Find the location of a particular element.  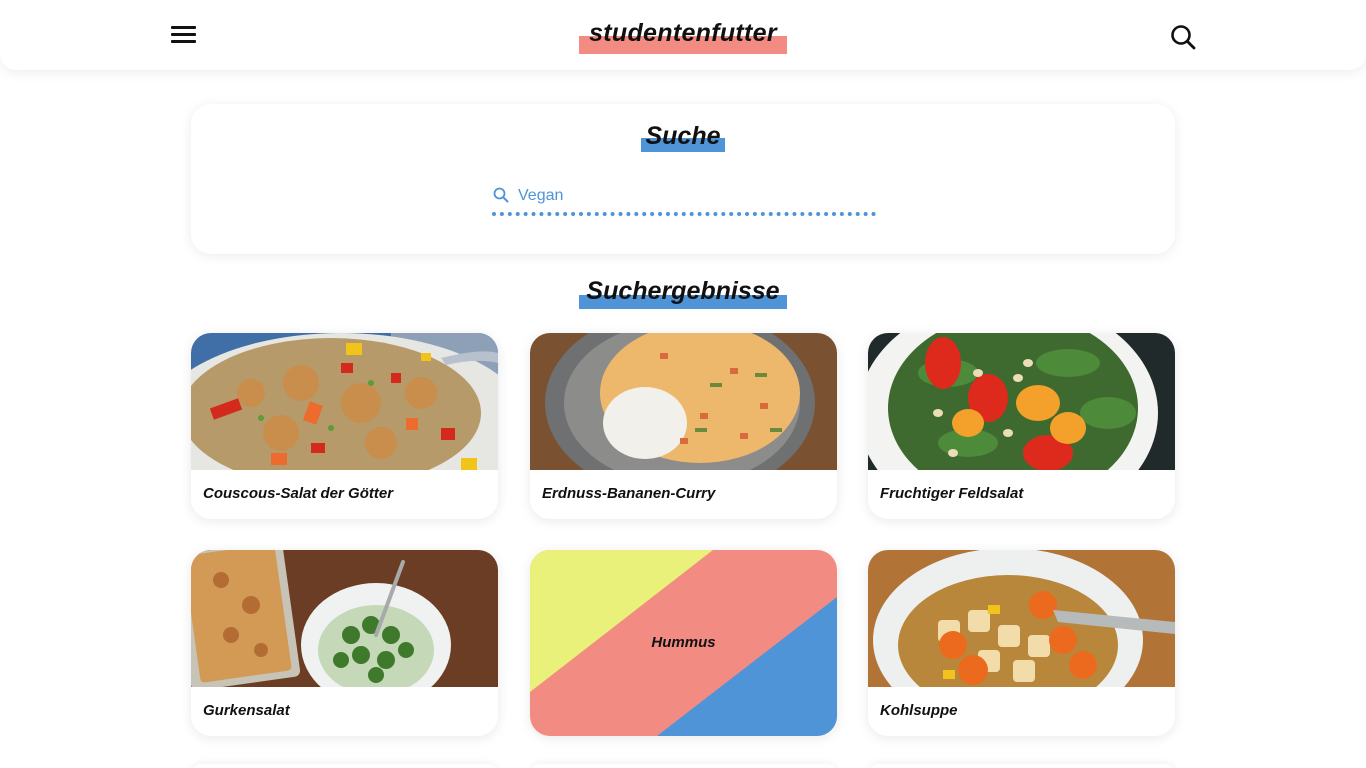

recipe-title: Couscous-Salat der Götter is located at coordinates (298, 493).